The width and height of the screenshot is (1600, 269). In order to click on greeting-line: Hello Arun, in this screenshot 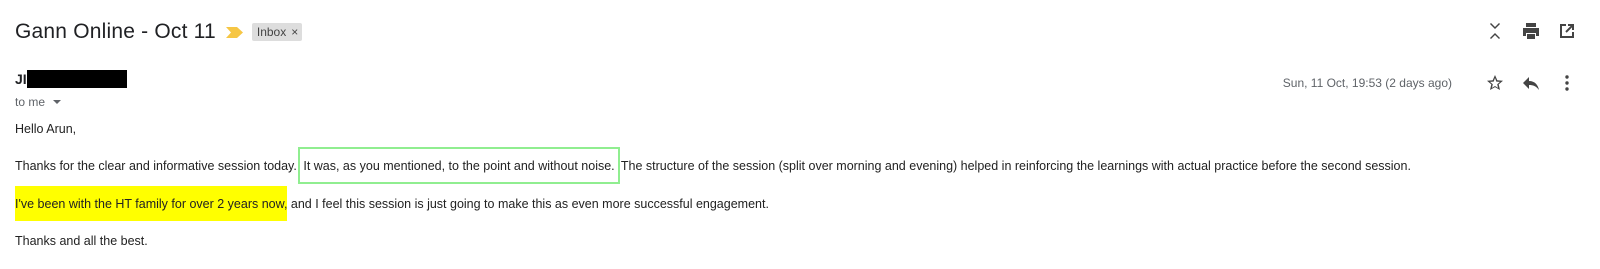, I will do `click(46, 129)`.